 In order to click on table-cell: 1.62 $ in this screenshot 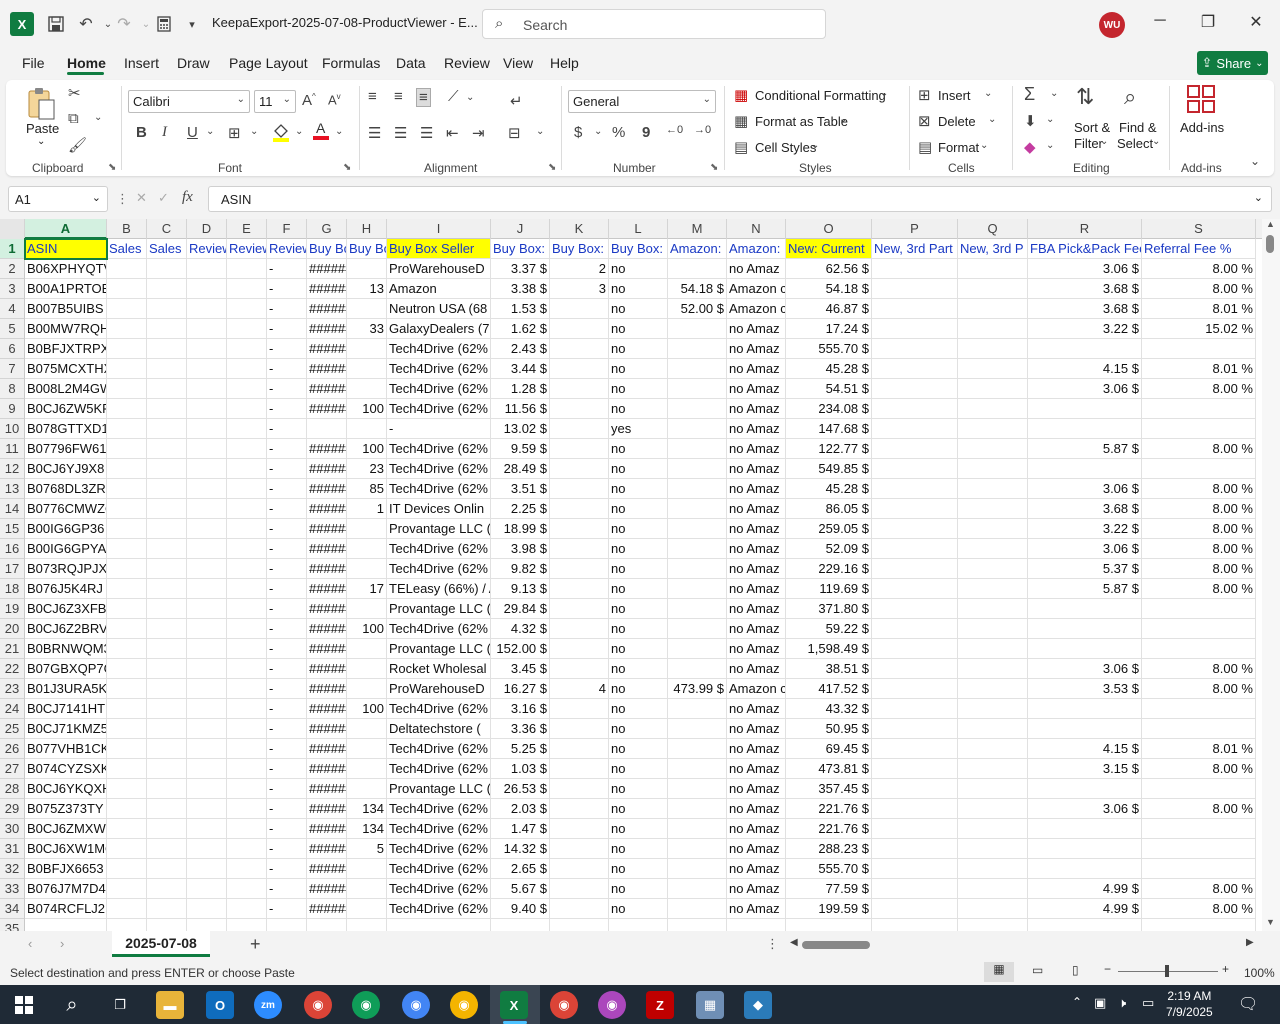, I will do `click(520, 329)`.